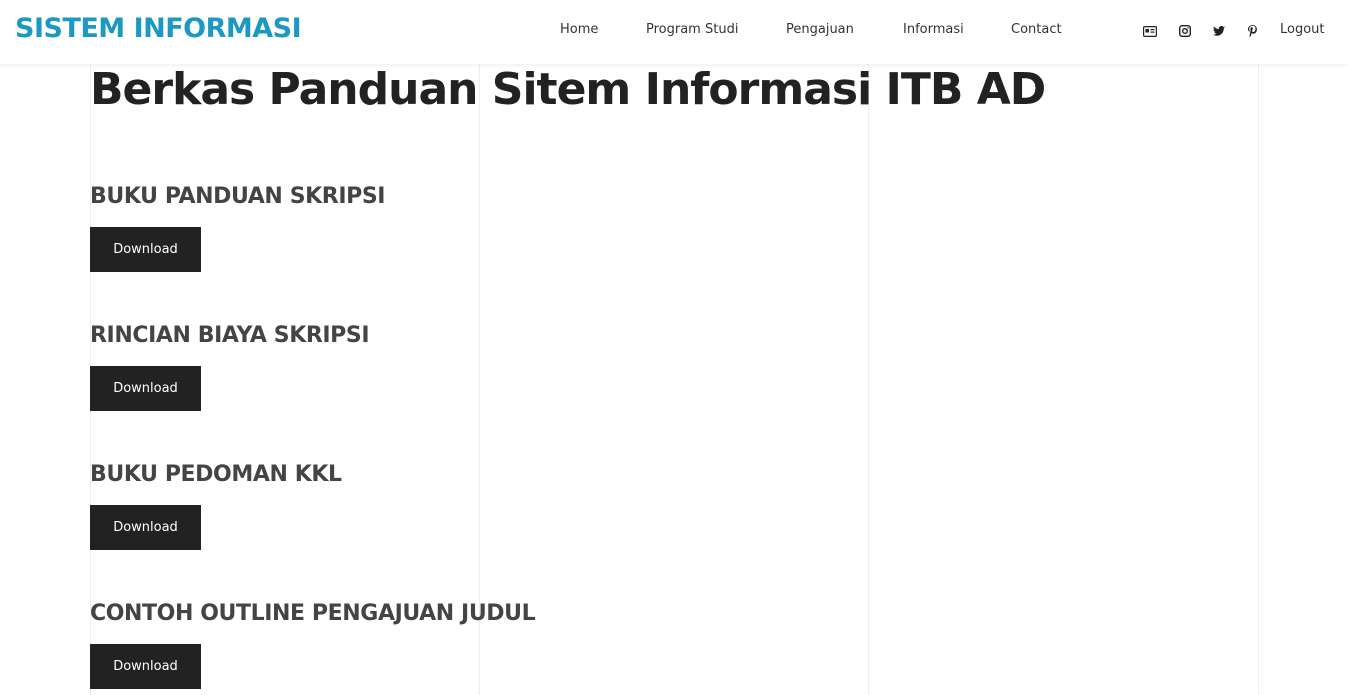 The image size is (1348, 695). What do you see at coordinates (579, 29) in the screenshot?
I see `nav-home: Home` at bounding box center [579, 29].